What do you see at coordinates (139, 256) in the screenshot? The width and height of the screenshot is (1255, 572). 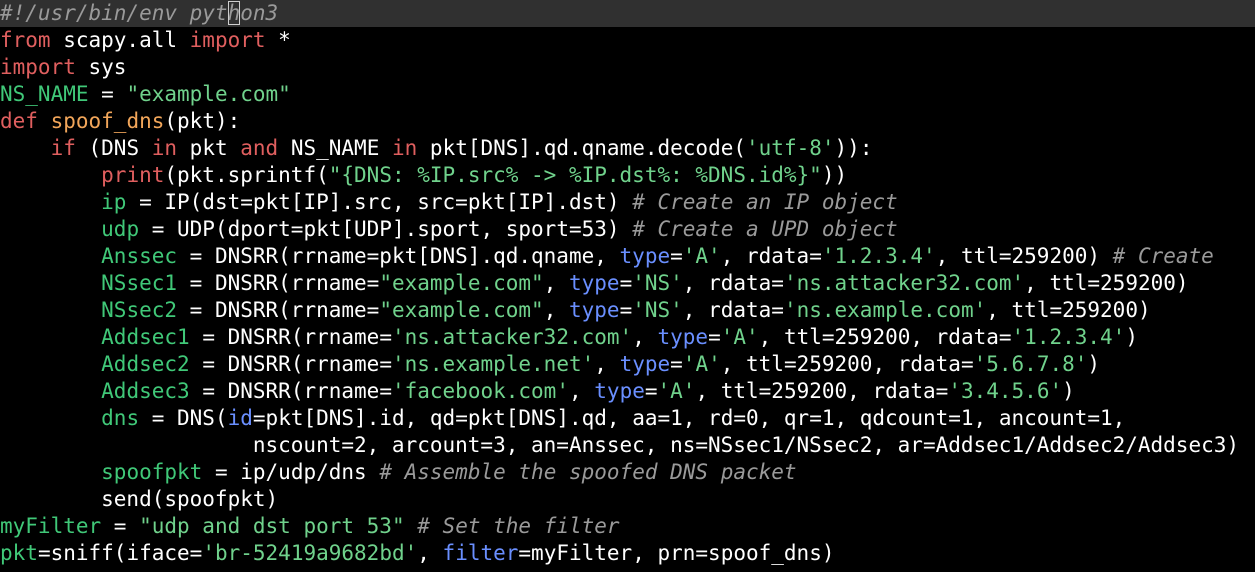 I see `variable-token: Anssec` at bounding box center [139, 256].